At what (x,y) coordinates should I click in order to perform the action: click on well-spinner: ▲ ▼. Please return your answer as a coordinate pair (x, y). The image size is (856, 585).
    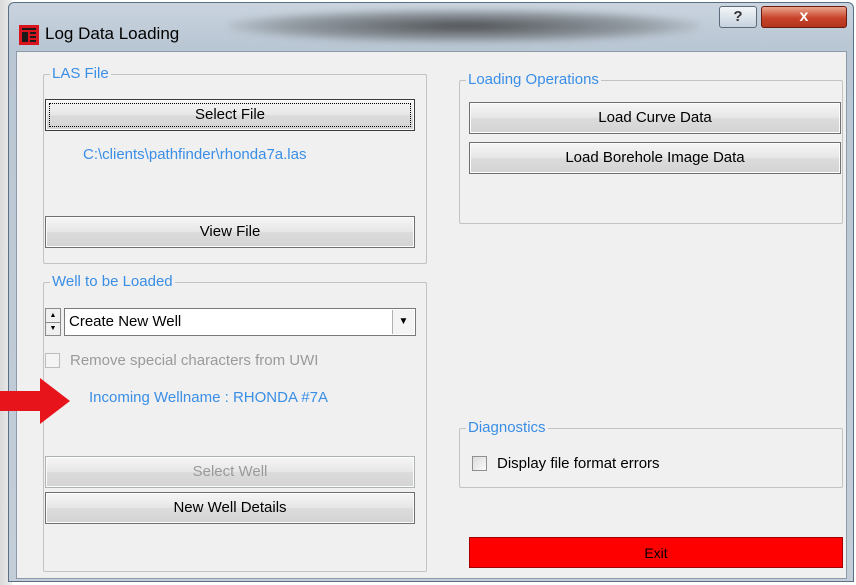
    Looking at the image, I should click on (53, 322).